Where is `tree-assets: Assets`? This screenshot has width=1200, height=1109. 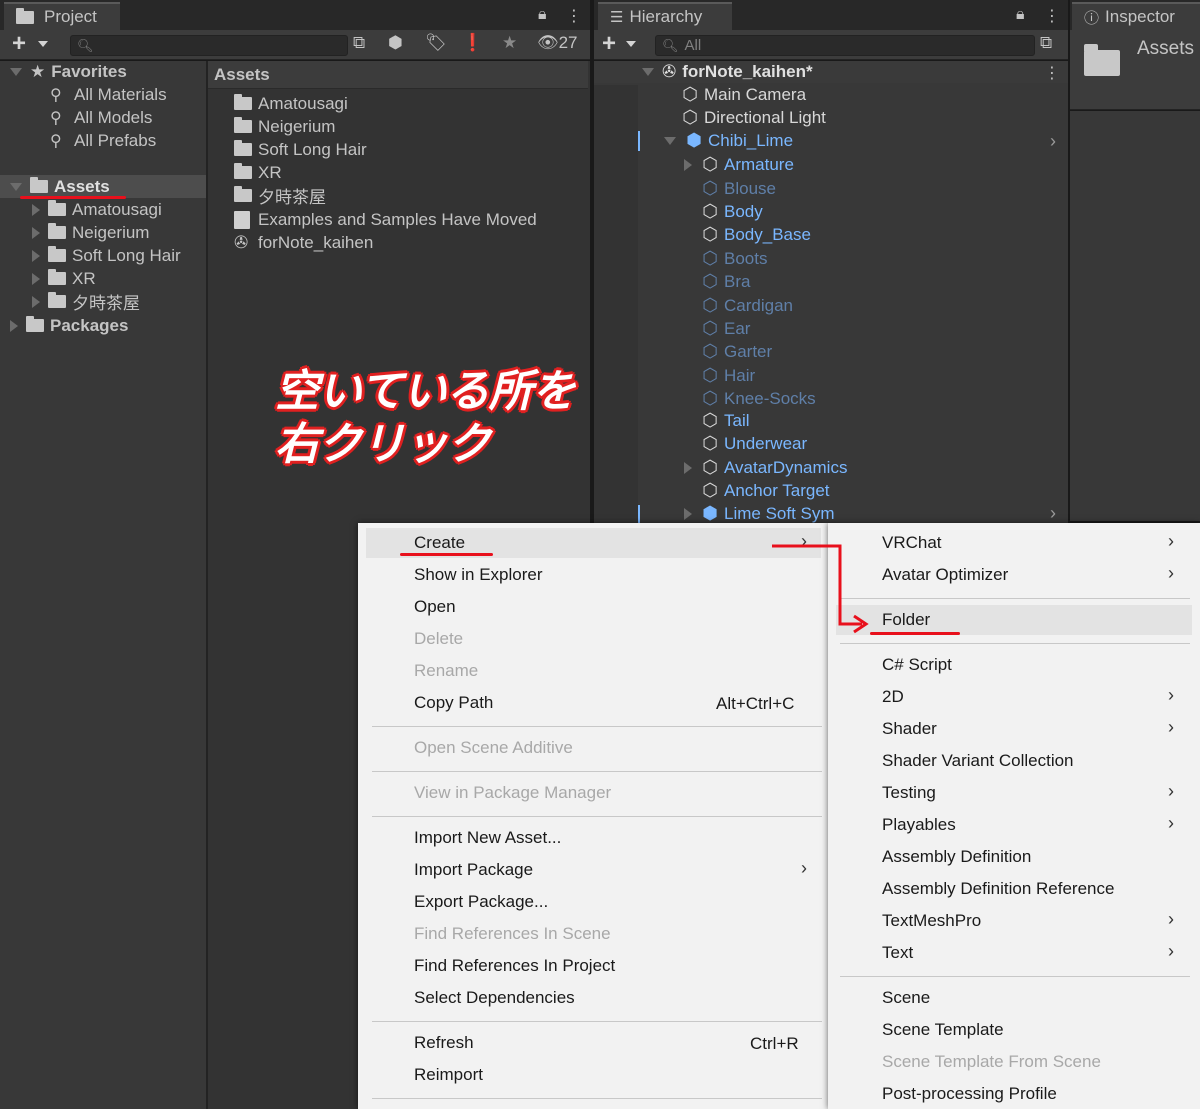 tree-assets: Assets is located at coordinates (60, 186).